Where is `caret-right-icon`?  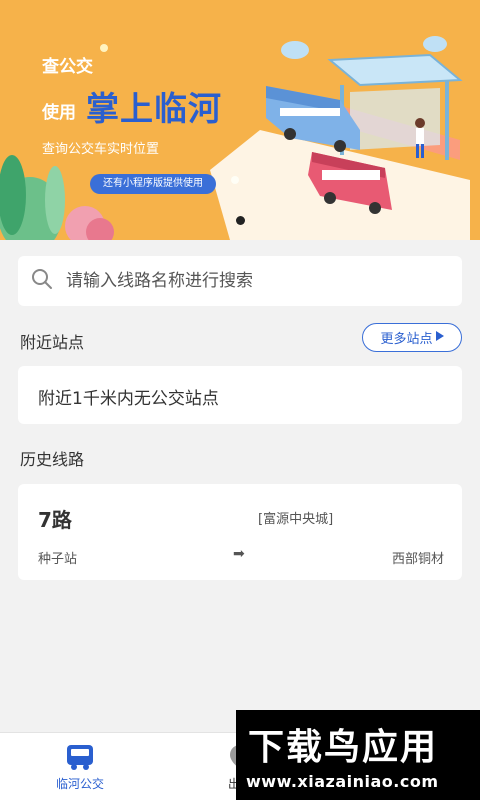 caret-right-icon is located at coordinates (439, 337).